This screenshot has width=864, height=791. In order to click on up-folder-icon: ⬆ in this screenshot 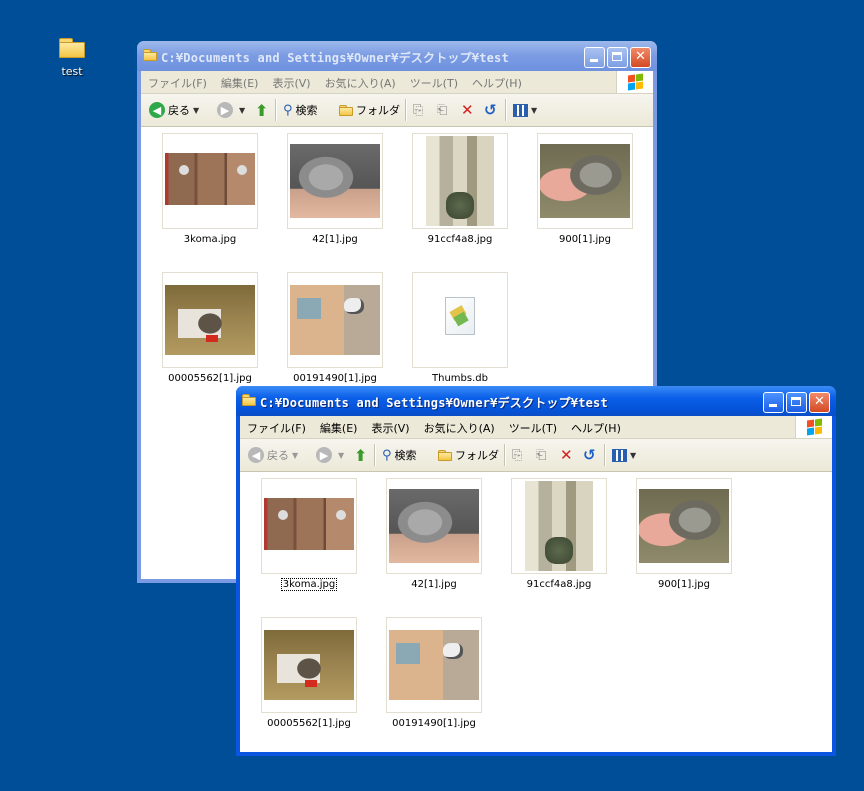, I will do `click(361, 455)`.